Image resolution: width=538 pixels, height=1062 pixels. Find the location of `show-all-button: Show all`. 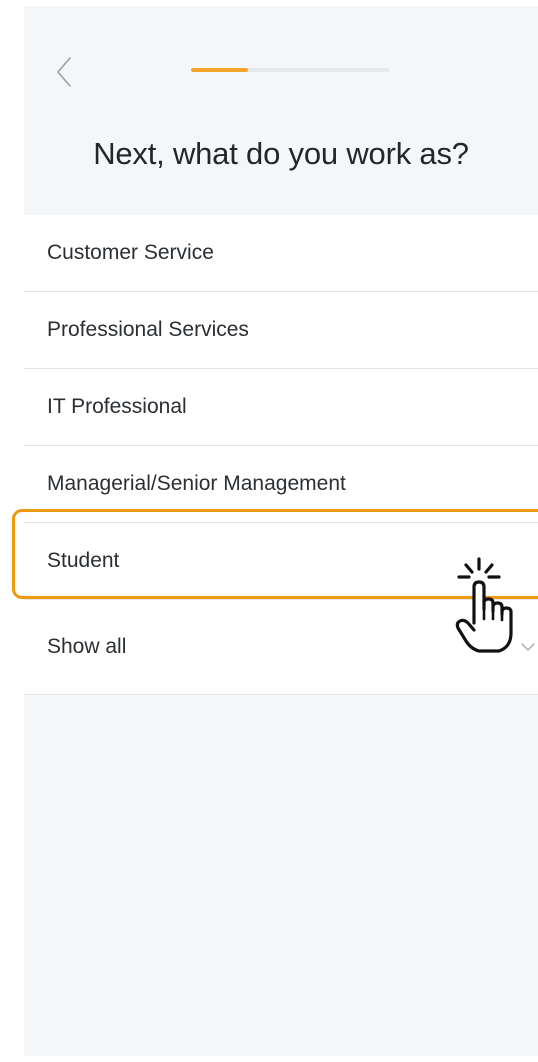

show-all-button: Show all is located at coordinates (281, 647).